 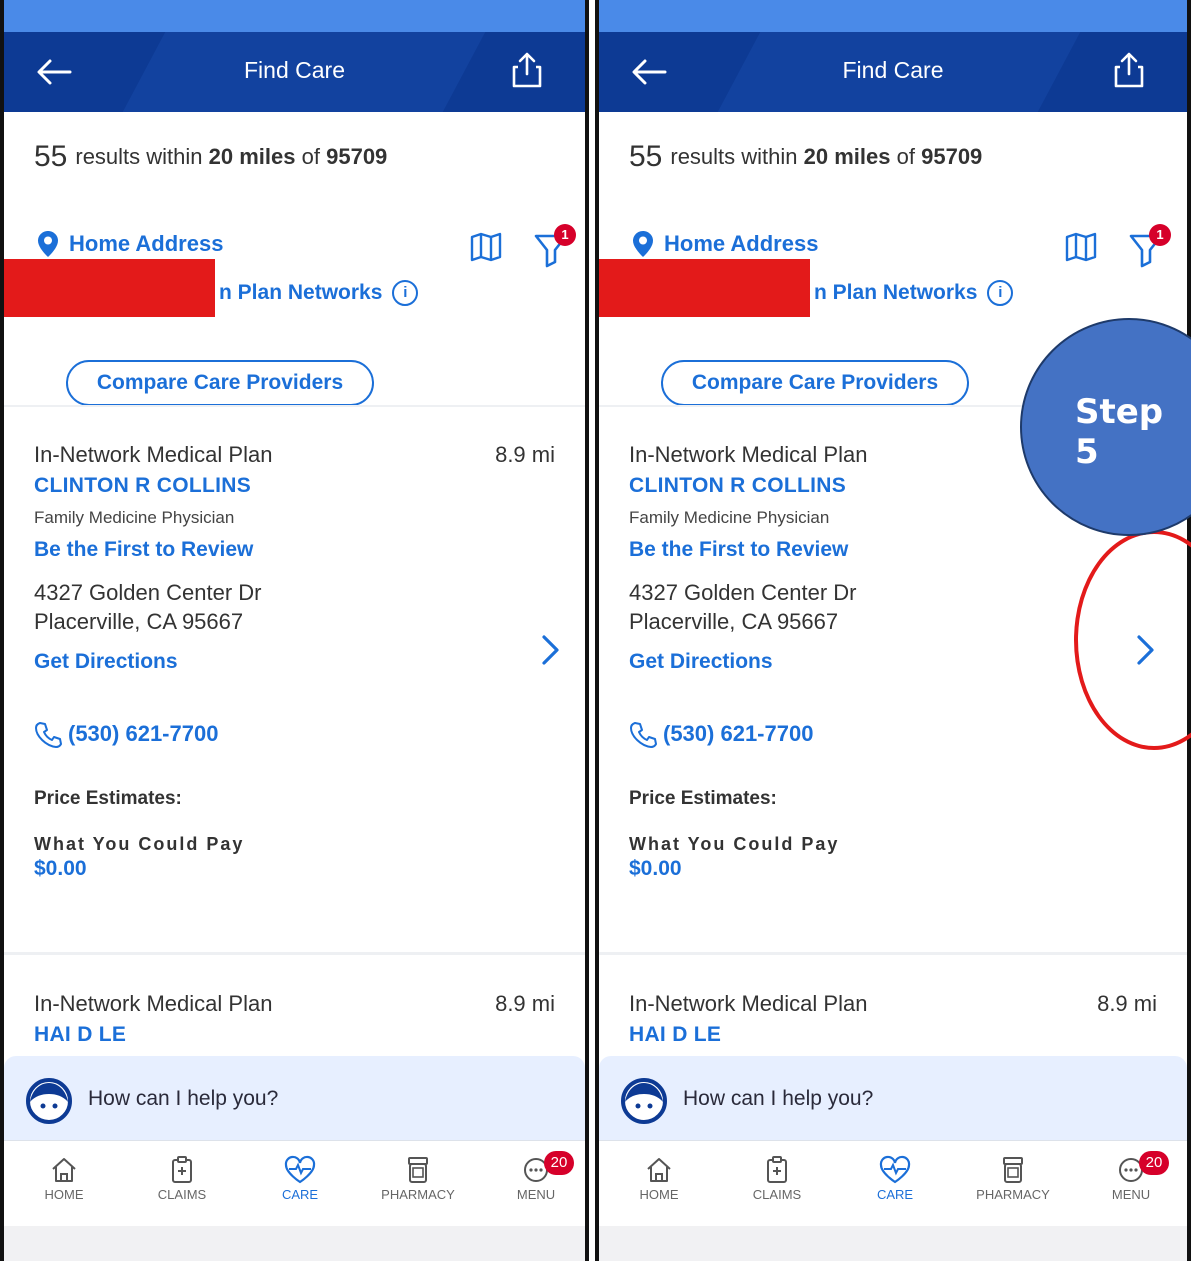 I want to click on provider-specialty: Family Medicine Physician, so click(x=134, y=517).